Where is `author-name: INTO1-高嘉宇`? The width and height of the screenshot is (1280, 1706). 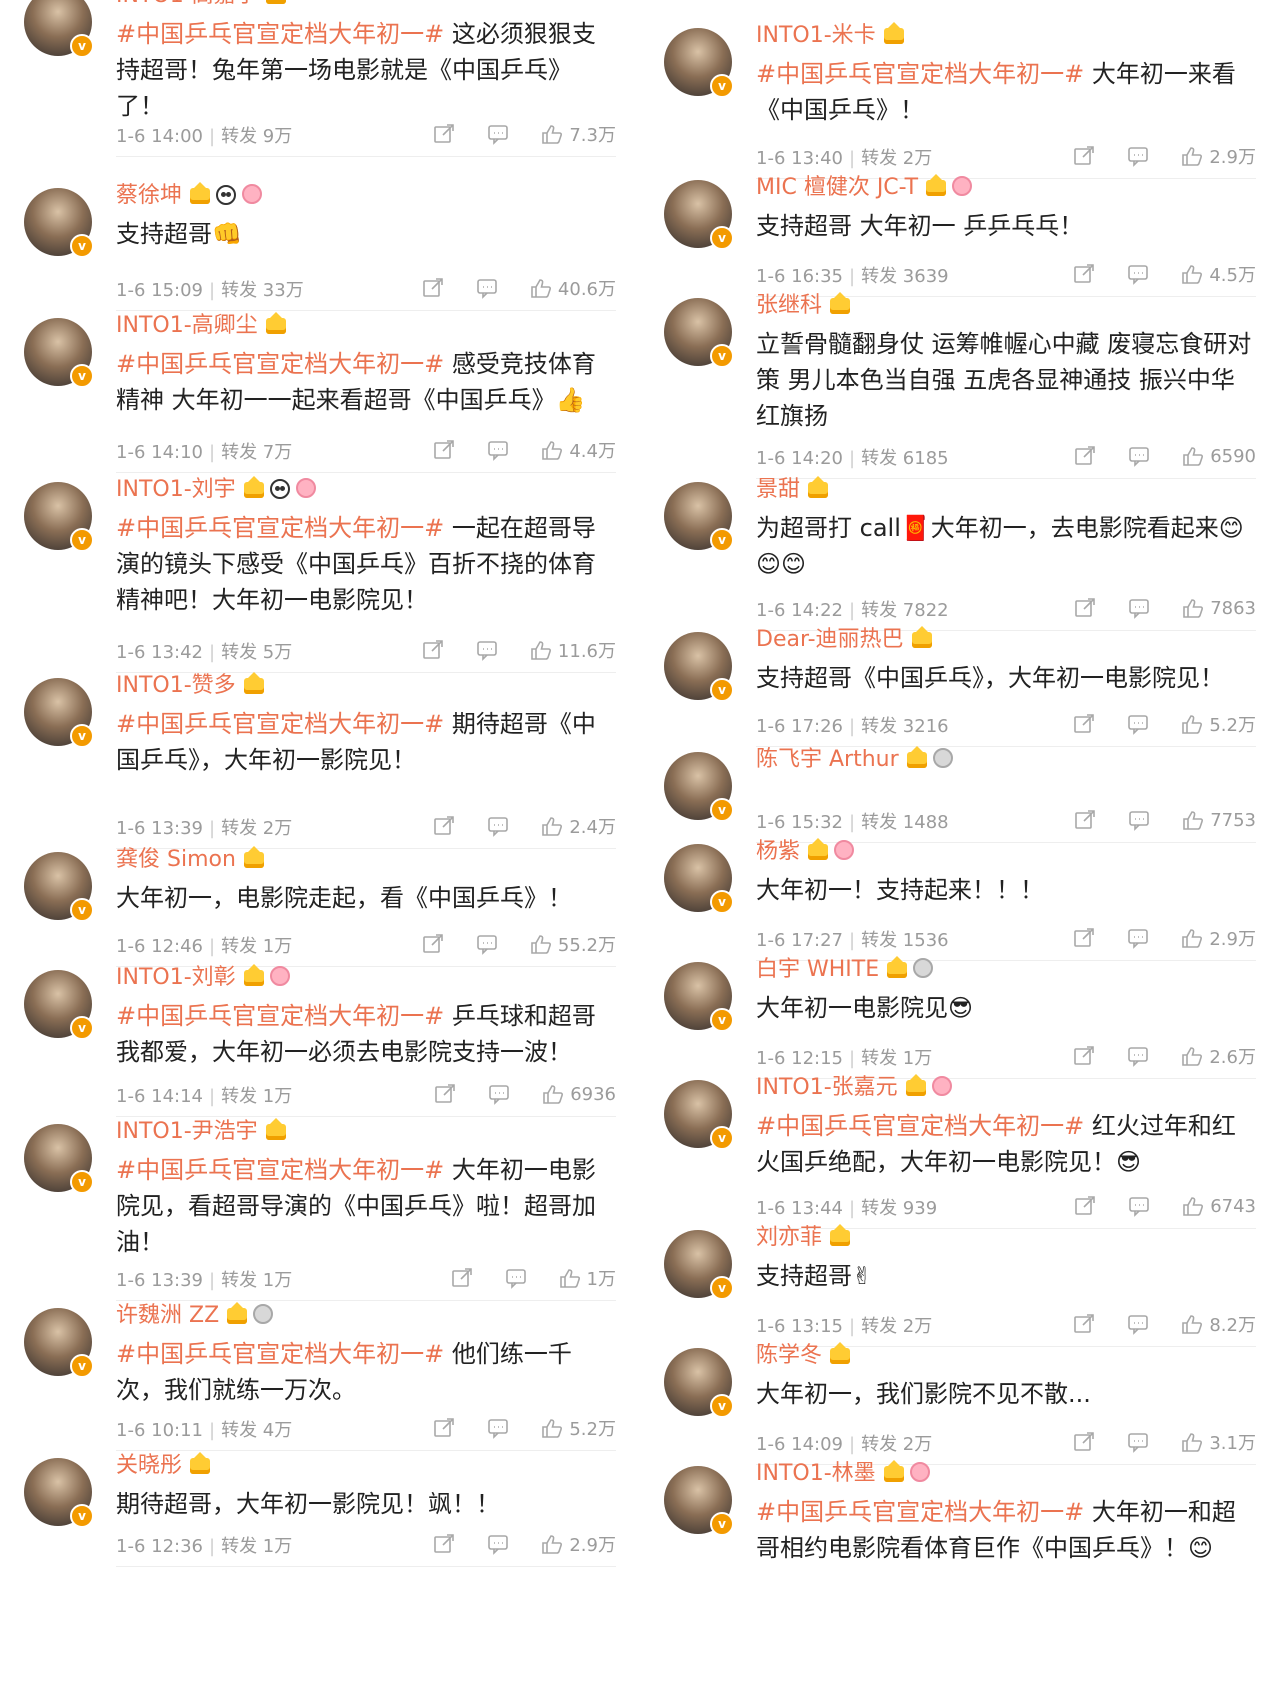 author-name: INTO1-高嘉宇 is located at coordinates (187, 4).